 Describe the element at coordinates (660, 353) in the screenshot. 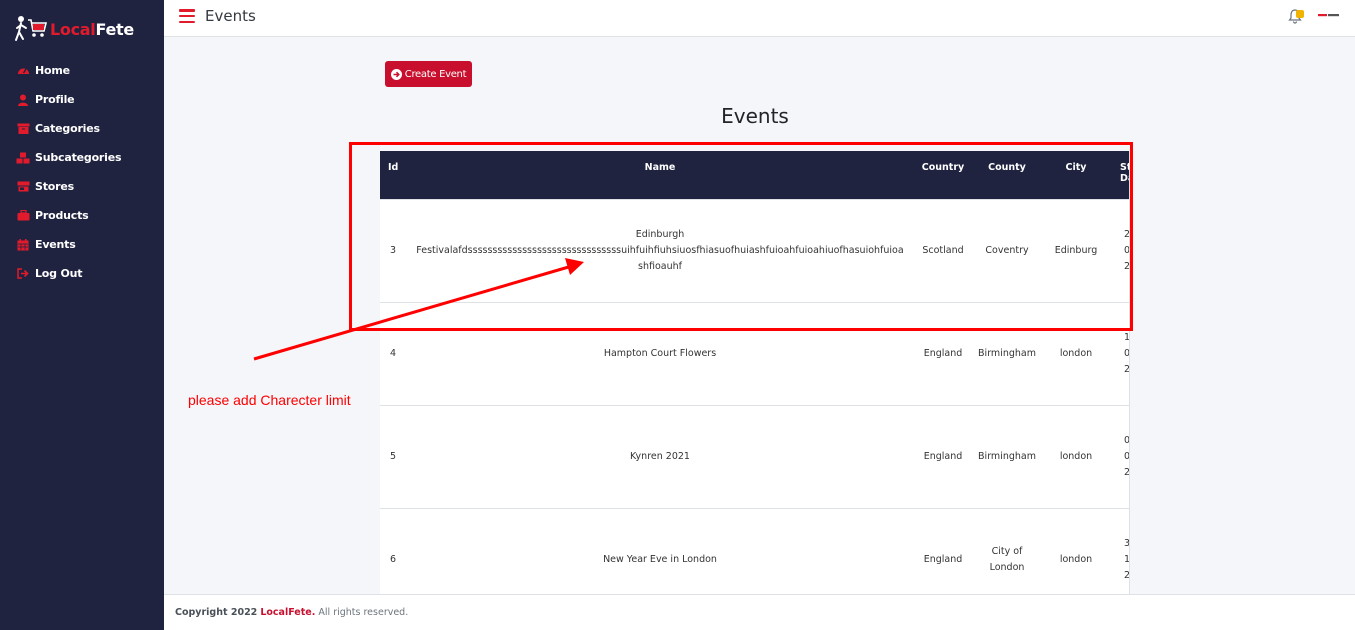

I see `cell-name: Hampton Court Flowers` at that location.